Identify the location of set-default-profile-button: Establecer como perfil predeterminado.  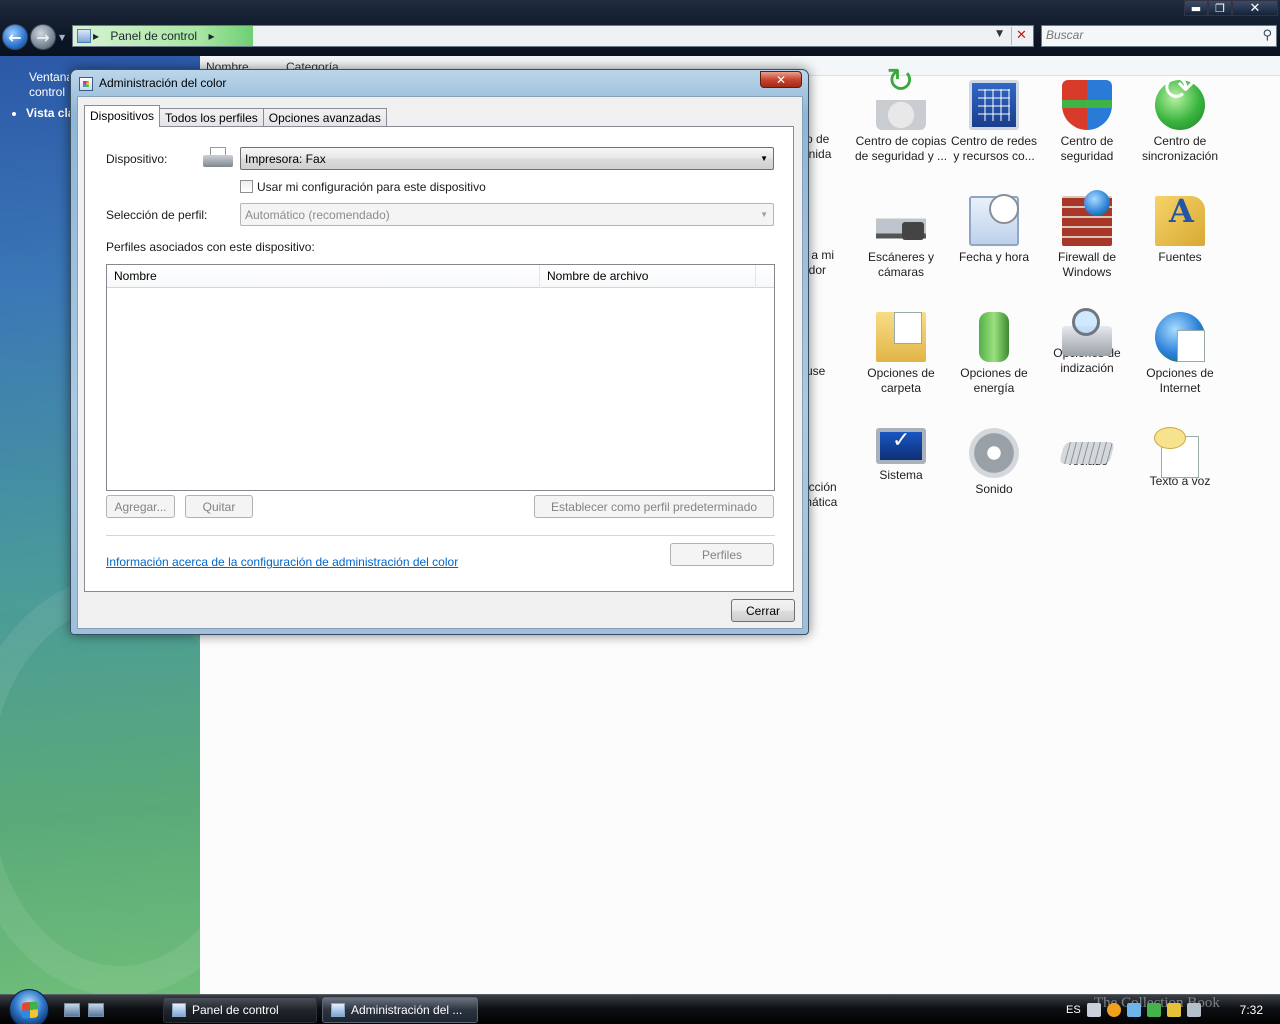
(654, 506).